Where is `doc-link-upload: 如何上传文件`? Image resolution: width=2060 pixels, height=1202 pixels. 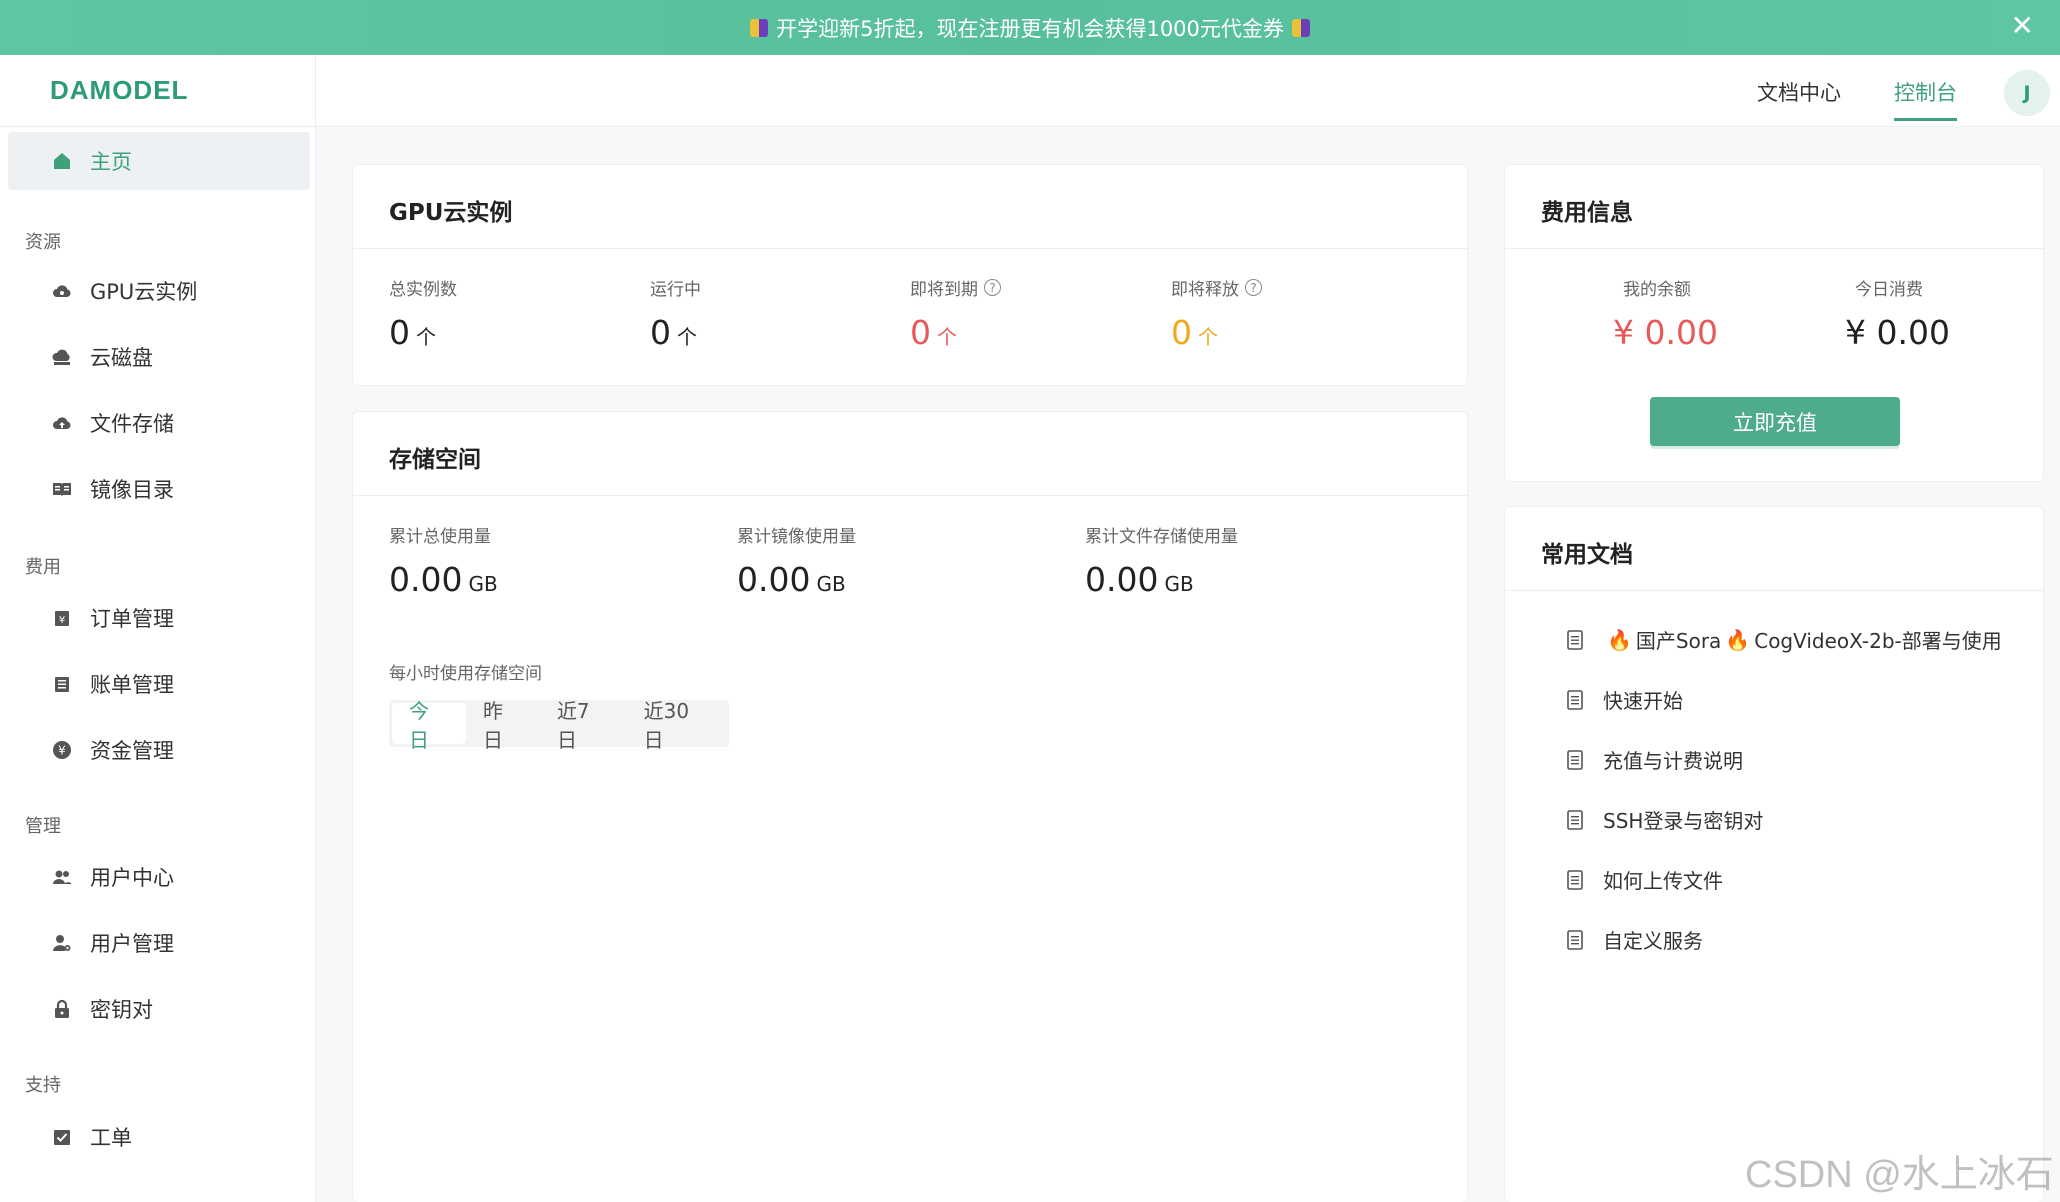 doc-link-upload: 如何上传文件 is located at coordinates (1645, 879).